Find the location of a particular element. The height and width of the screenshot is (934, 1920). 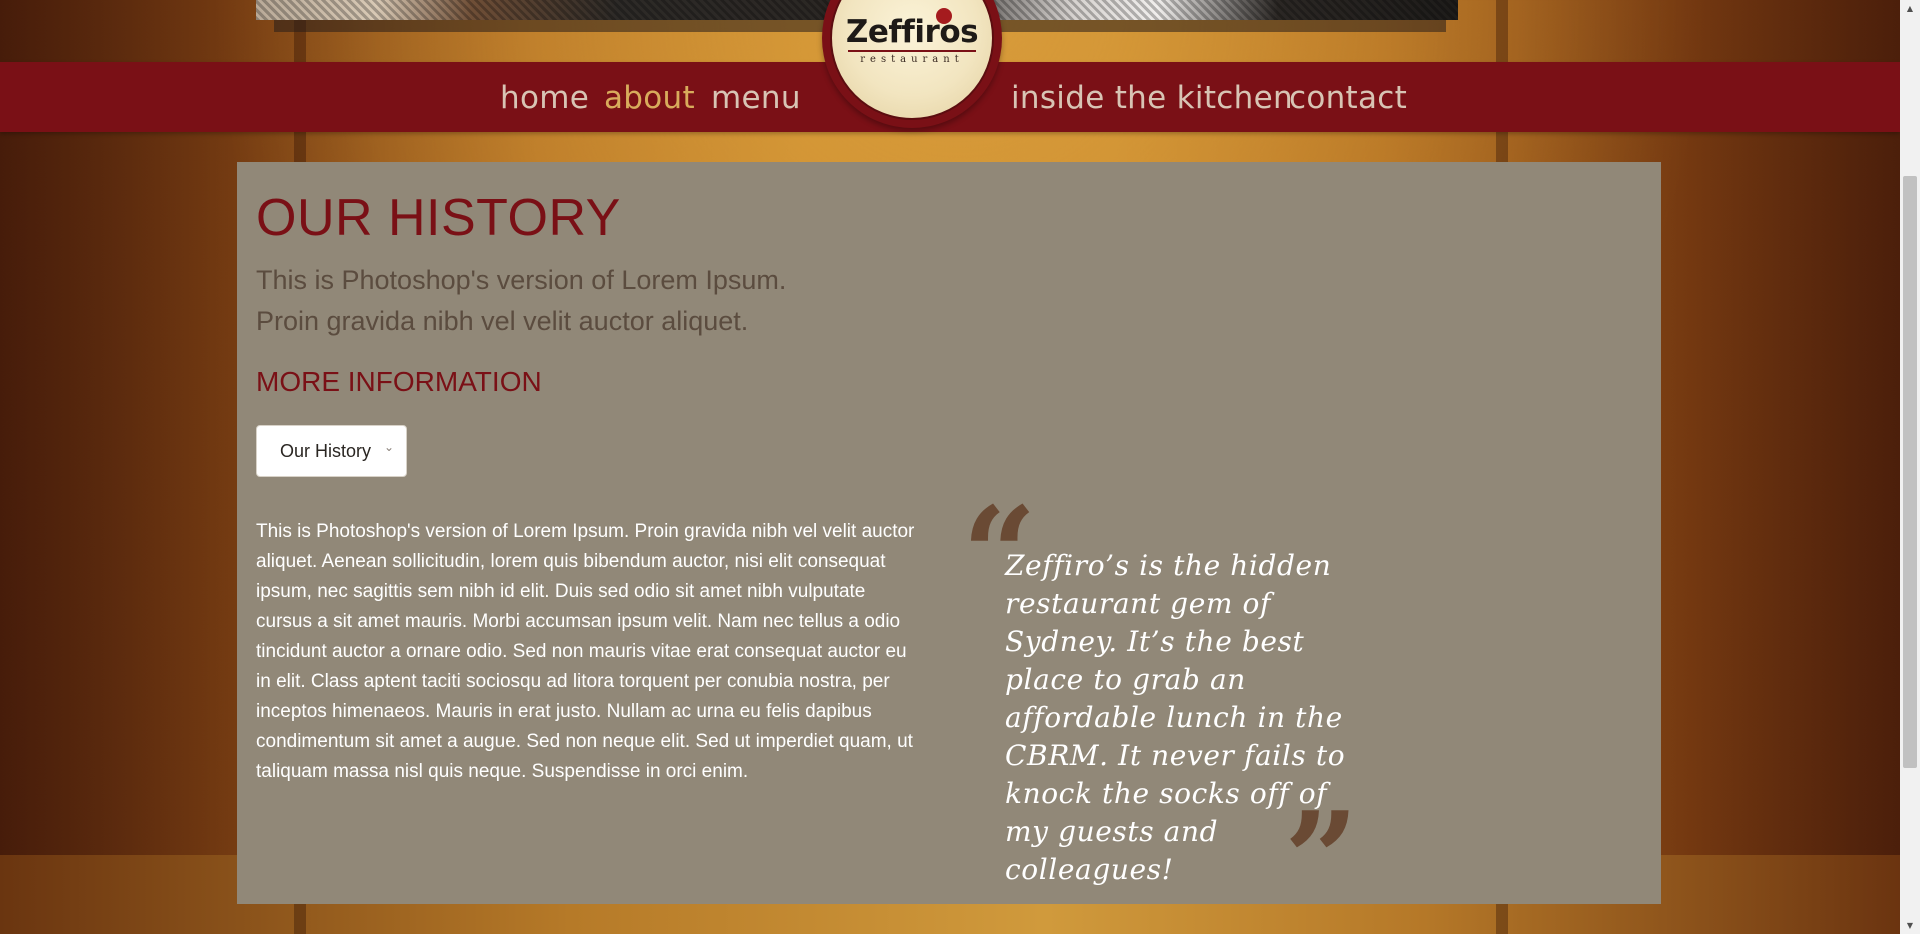

logo-tagline: restaurant is located at coordinates (912, 59).